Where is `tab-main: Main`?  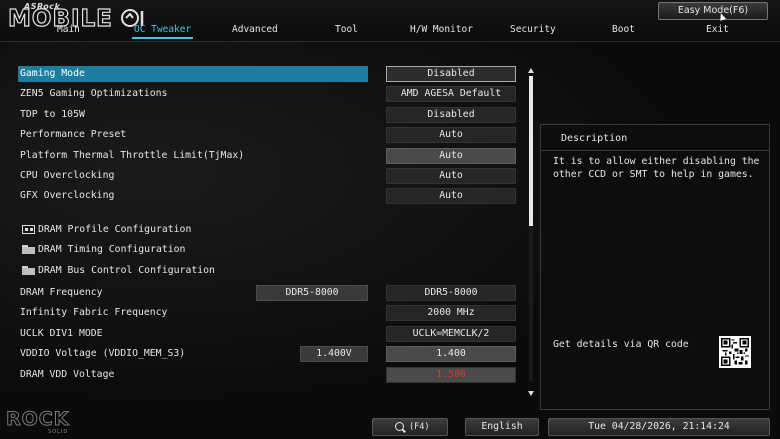
tab-main: Main is located at coordinates (68, 29).